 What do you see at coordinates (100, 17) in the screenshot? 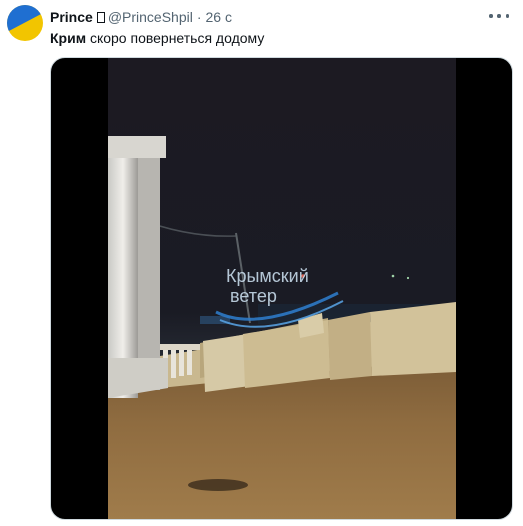
I see `missing-glyph-icon` at bounding box center [100, 17].